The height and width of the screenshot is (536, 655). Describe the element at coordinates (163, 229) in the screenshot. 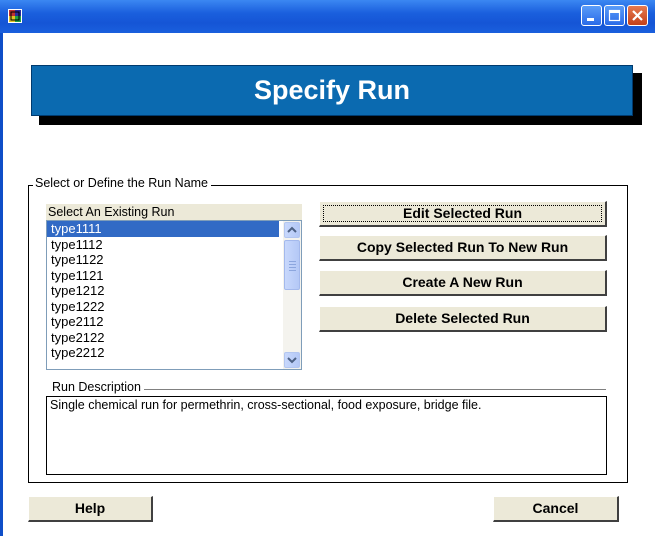

I see `list-item: type1111` at that location.